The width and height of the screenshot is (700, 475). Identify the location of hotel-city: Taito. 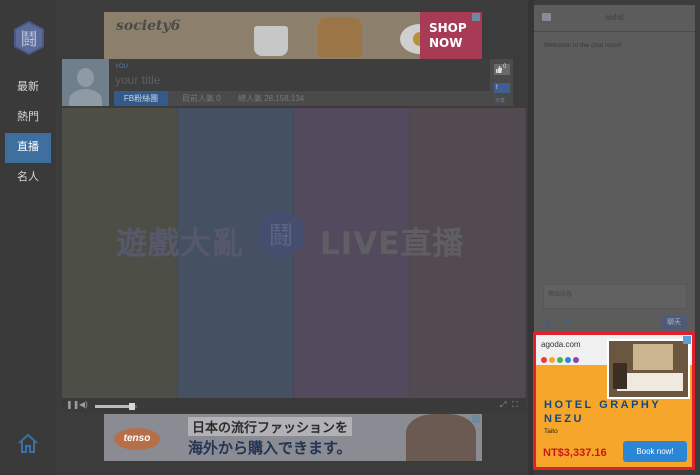
(551, 431).